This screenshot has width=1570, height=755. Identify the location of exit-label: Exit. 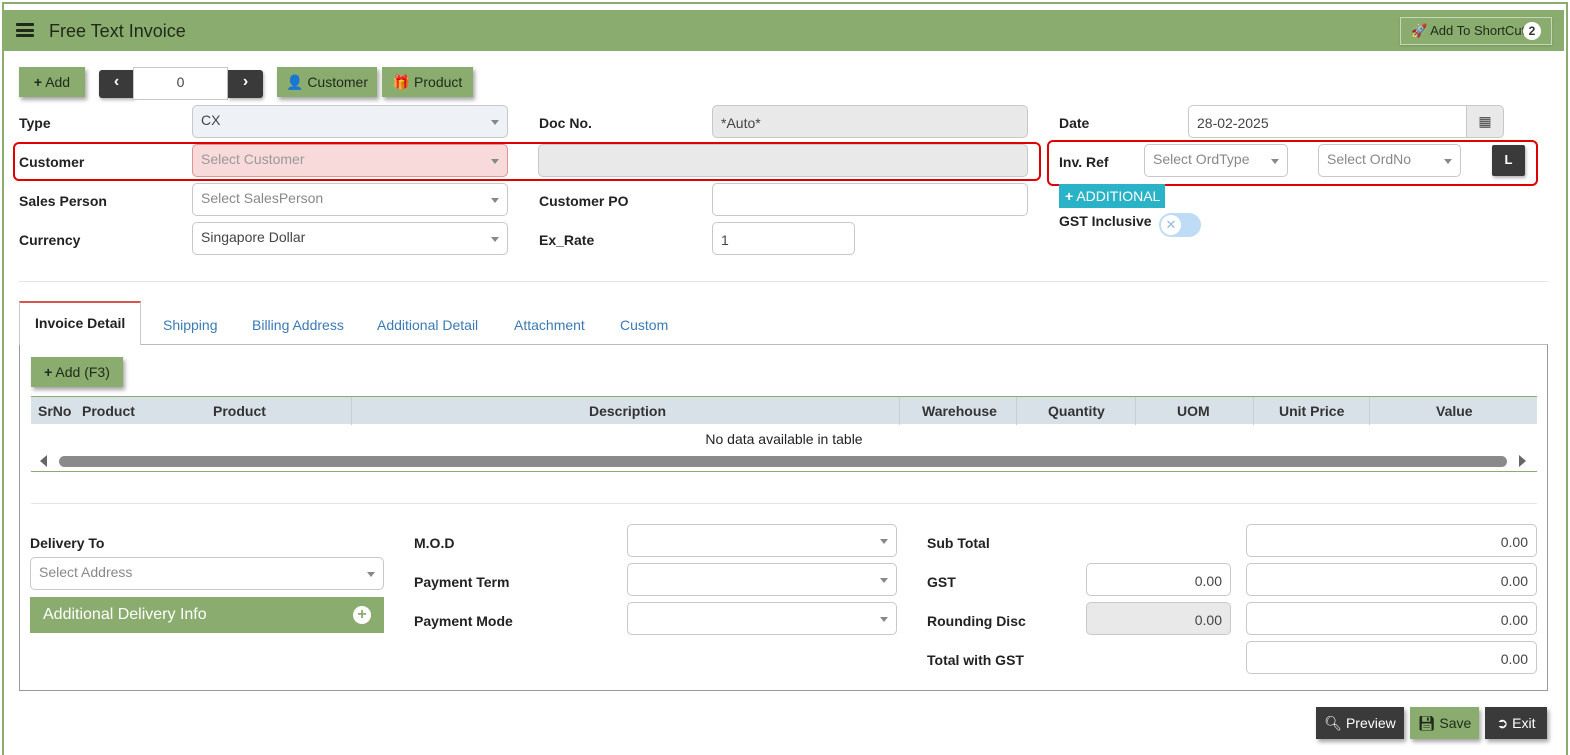
(1524, 723).